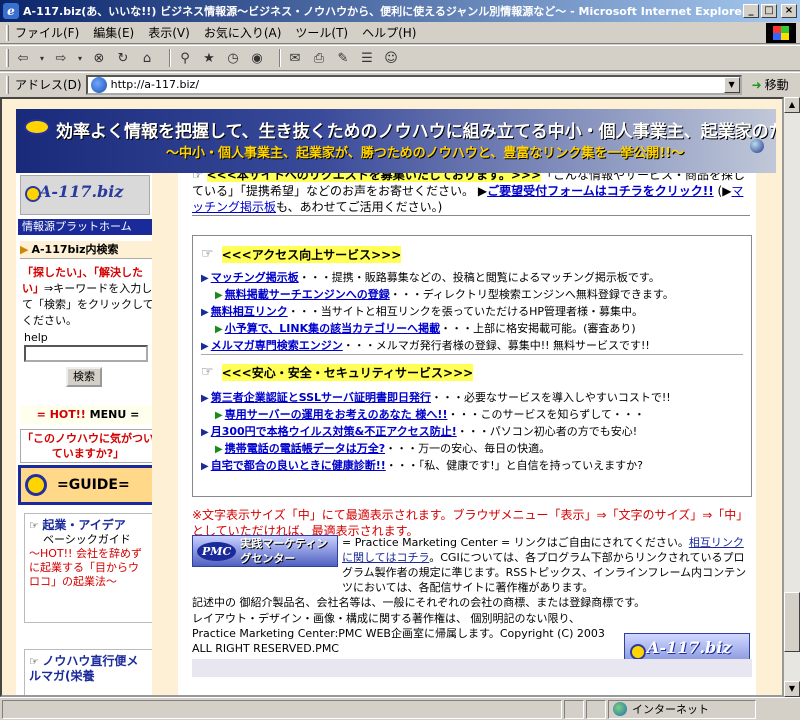  Describe the element at coordinates (83, 668) in the screenshot. I see `knowhow-link: ノウハウ直行便メルマガ(栄養` at that location.